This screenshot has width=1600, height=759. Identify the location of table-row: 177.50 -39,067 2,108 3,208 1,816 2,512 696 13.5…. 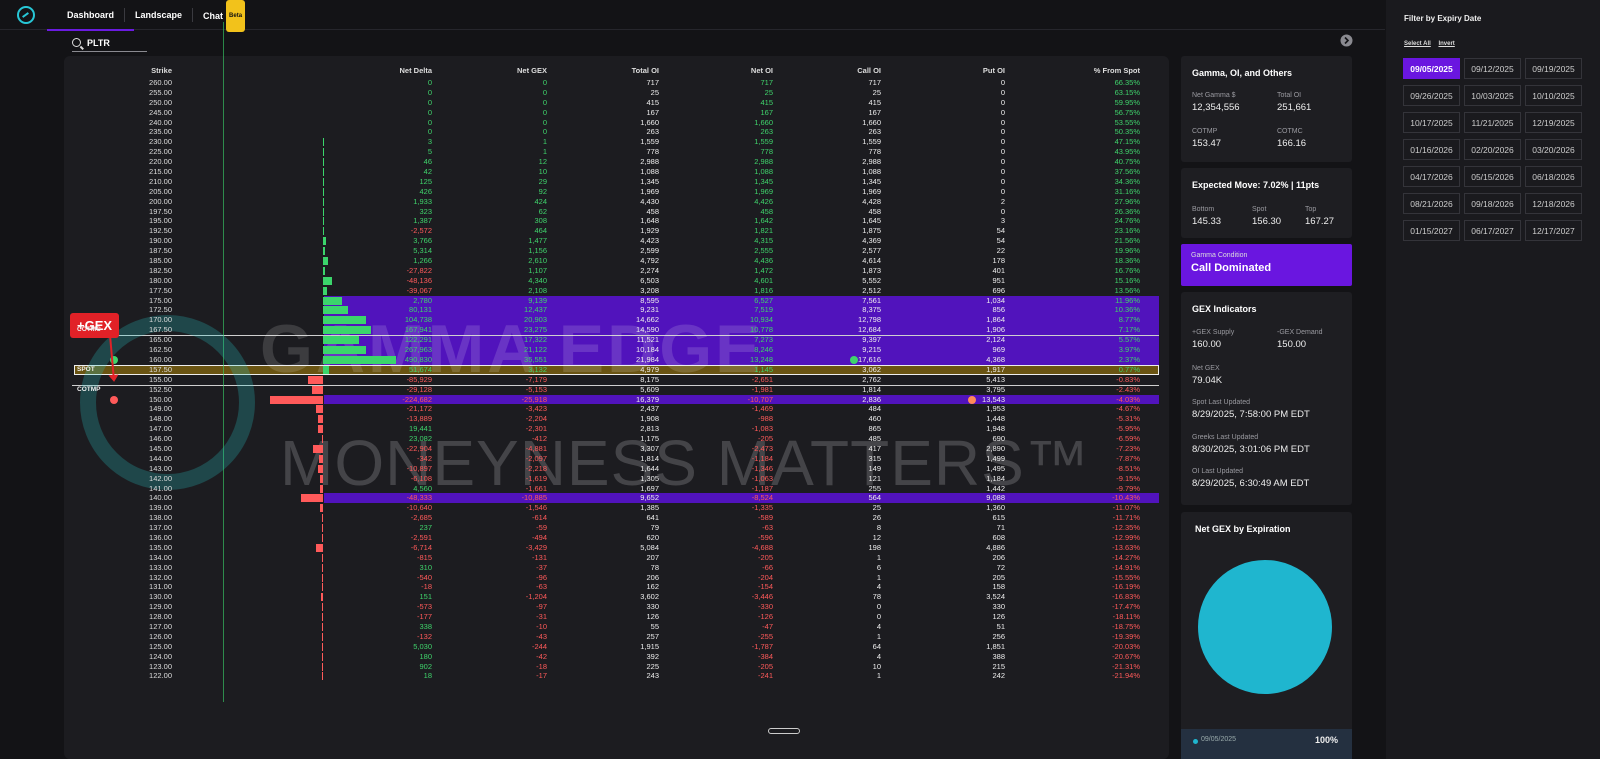
(616, 291).